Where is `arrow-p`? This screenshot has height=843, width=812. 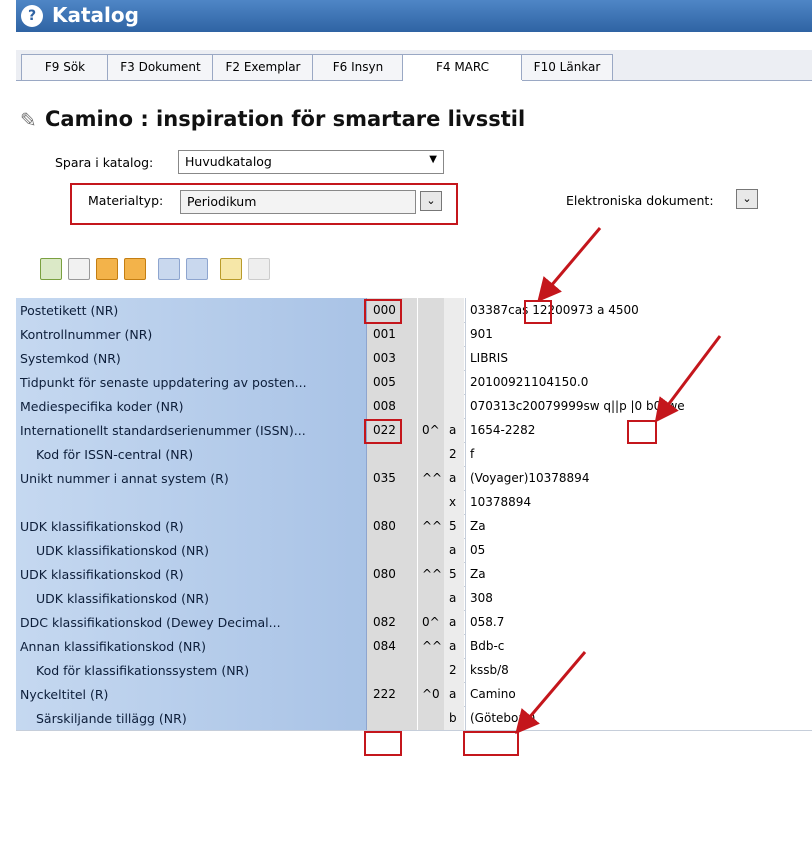 arrow-p is located at coordinates (688, 379).